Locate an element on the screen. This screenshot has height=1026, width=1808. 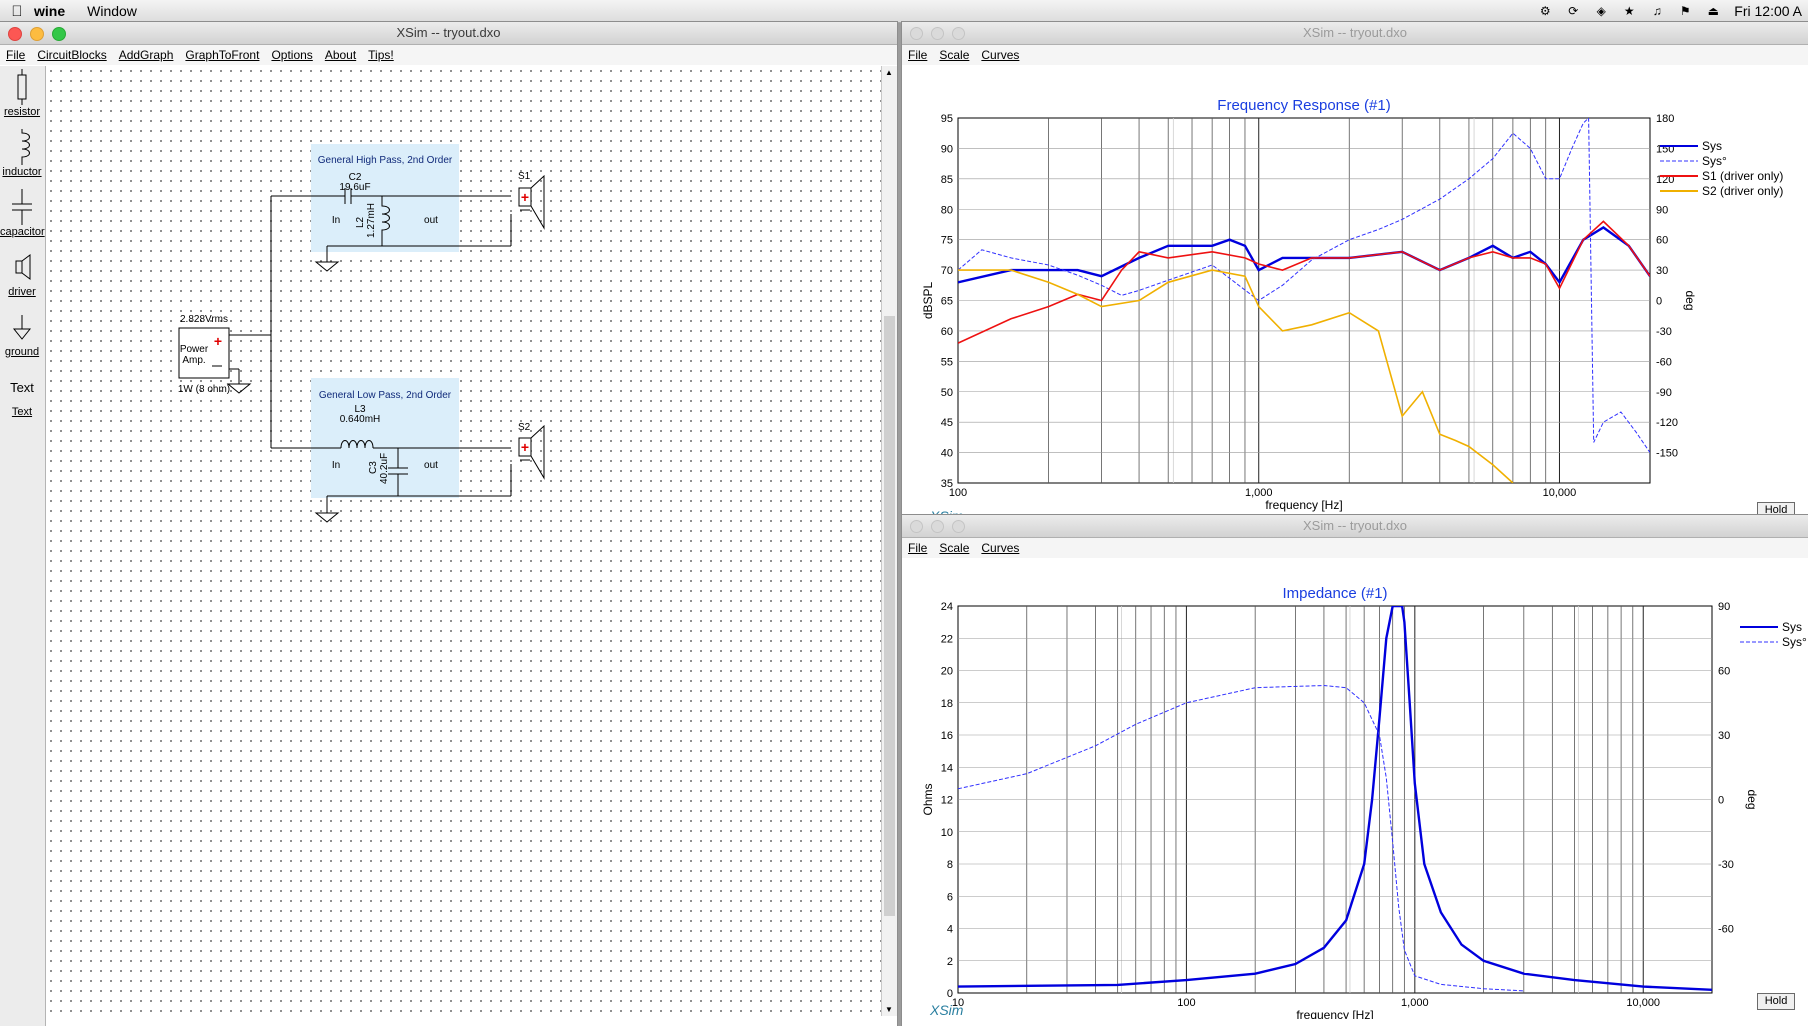
freq-menubar: File Scale Curves is located at coordinates (1355, 55).